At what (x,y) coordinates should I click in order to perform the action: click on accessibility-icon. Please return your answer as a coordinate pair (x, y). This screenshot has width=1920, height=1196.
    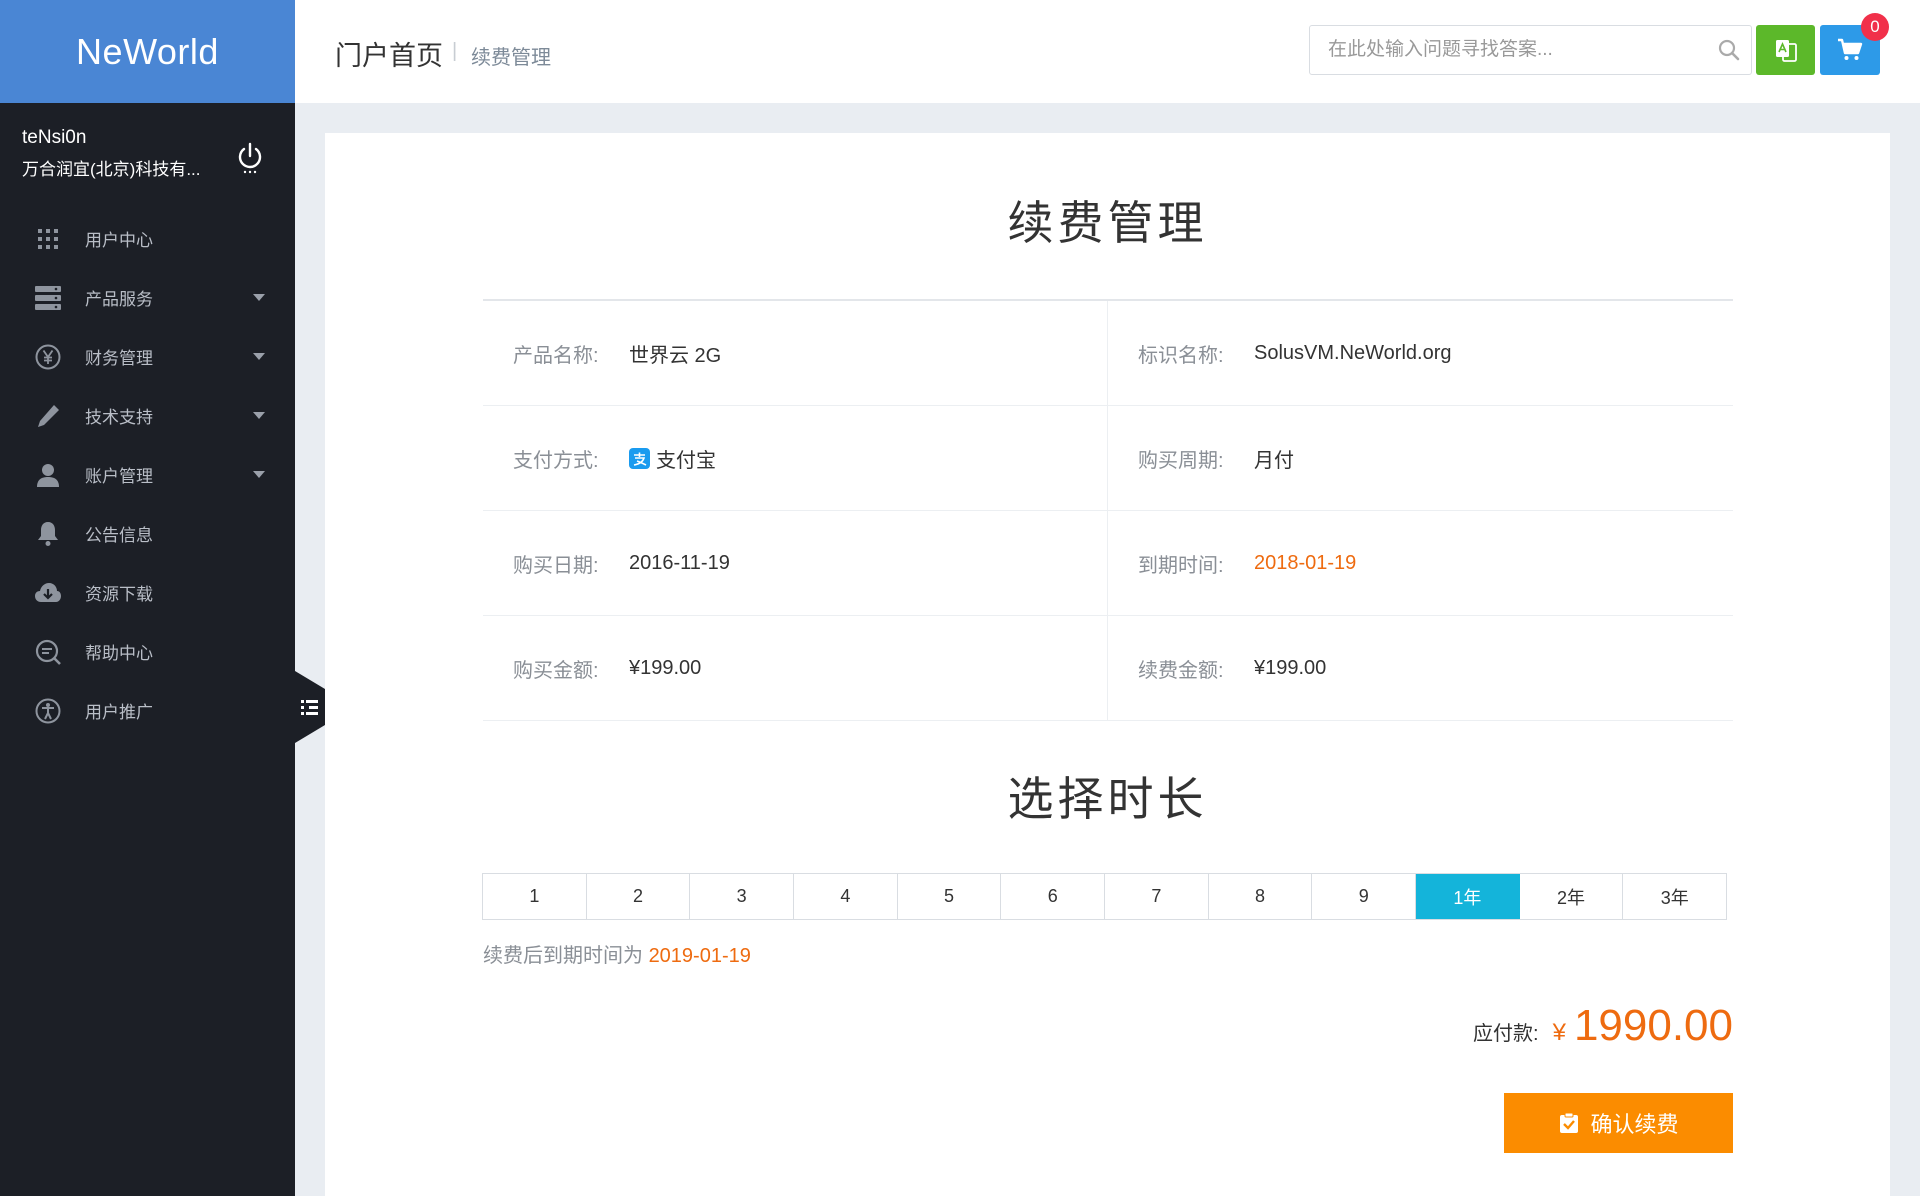
    Looking at the image, I should click on (48, 711).